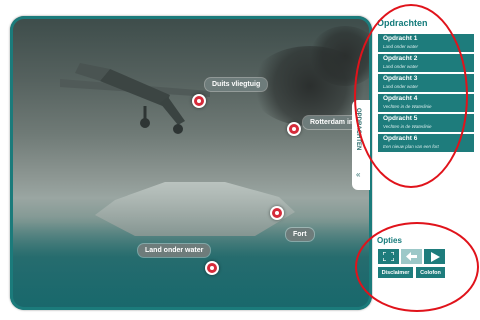 The height and width of the screenshot is (320, 480). I want to click on task-title: Opdracht 6, so click(400, 138).